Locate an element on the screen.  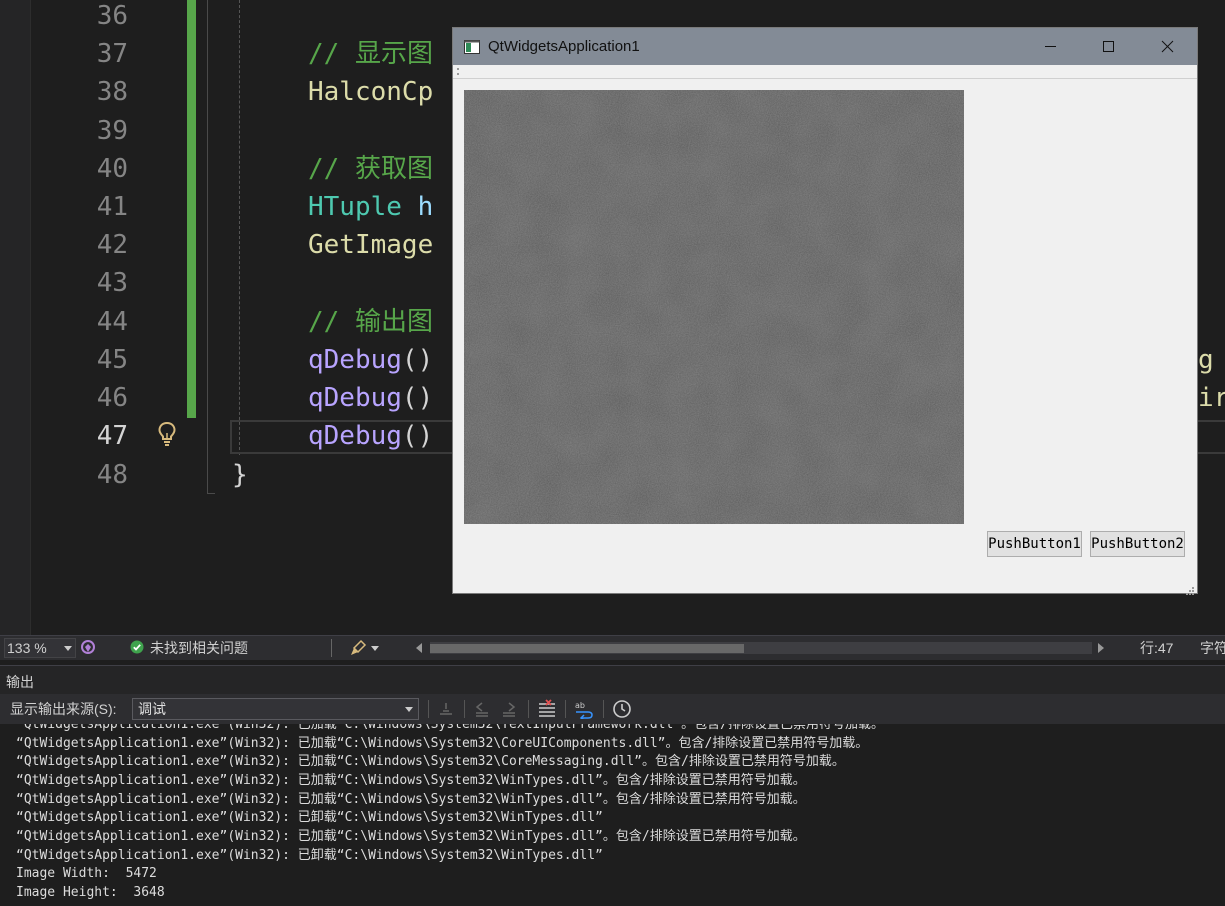
status-divider is located at coordinates (331, 648).